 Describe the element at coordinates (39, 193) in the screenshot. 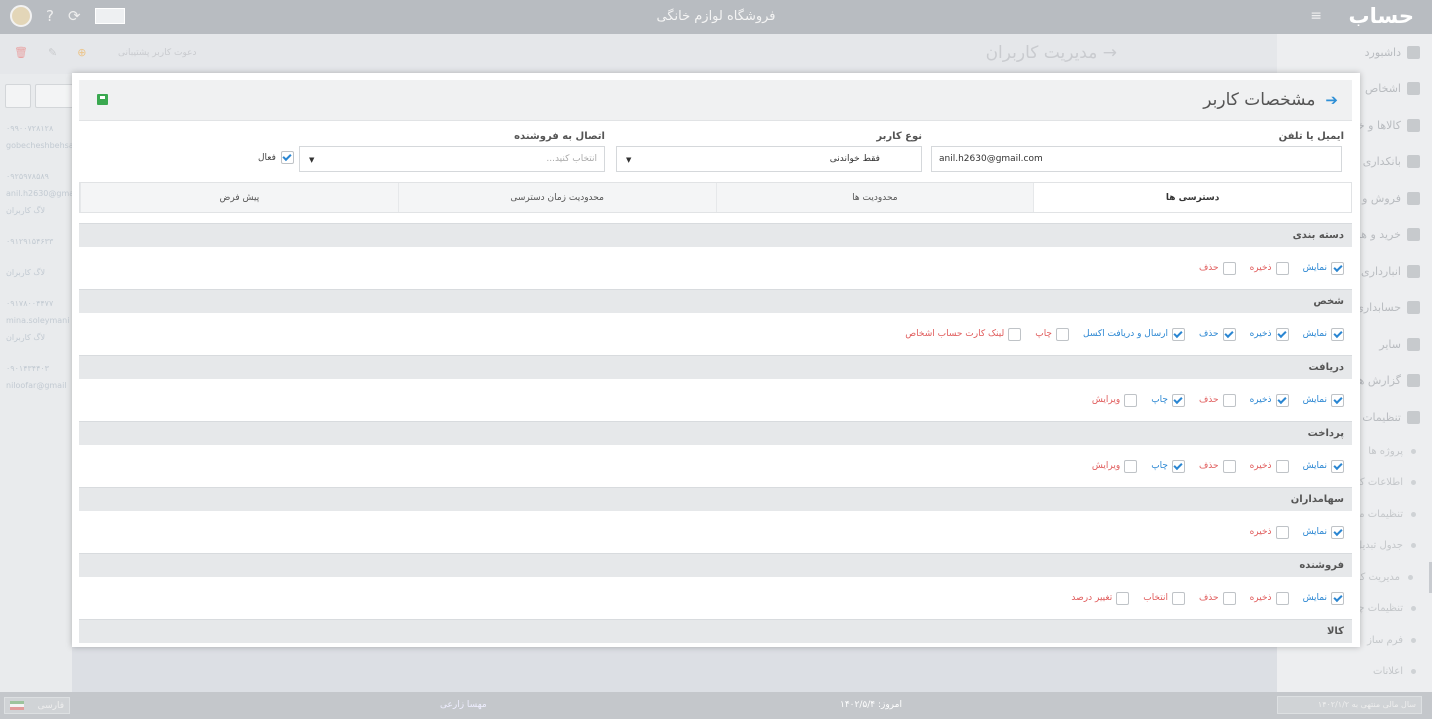

I see `list-item-email: anil.h2630@gmail` at that location.